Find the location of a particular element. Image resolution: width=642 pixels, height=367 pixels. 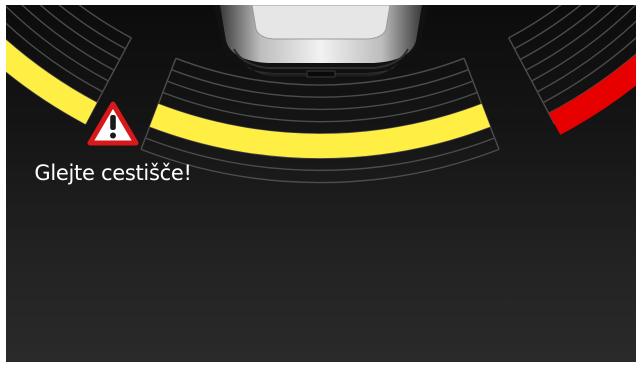

sensor-zone-edge is located at coordinates (13, 11).